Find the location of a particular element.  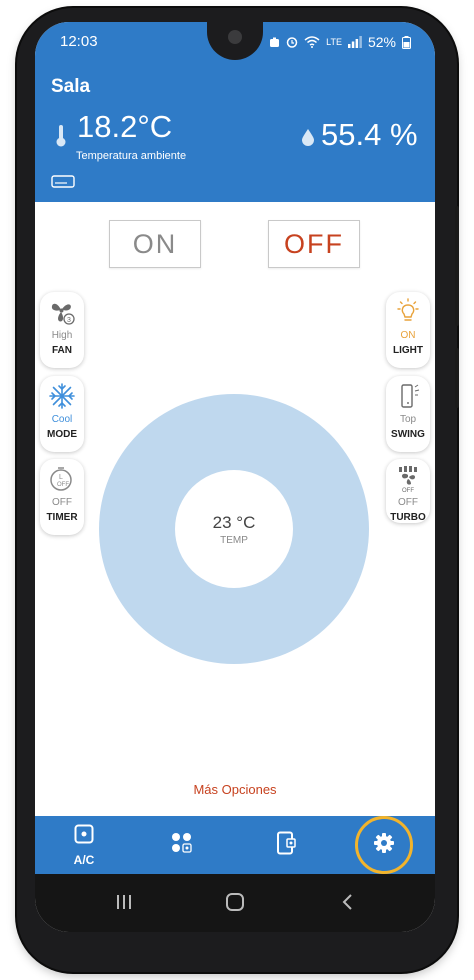

timer-value: OFF is located at coordinates (62, 502).